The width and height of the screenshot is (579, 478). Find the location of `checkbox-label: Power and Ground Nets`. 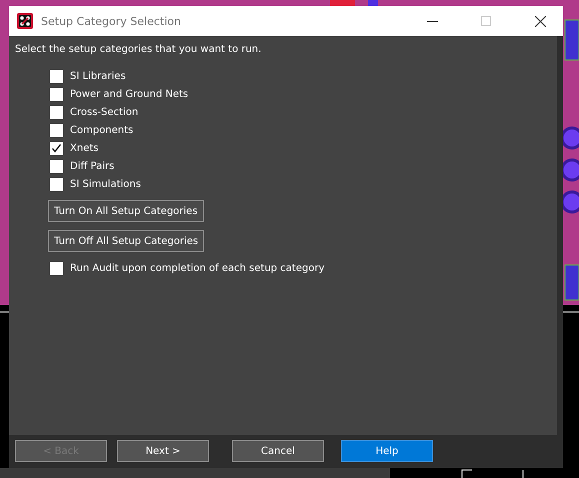

checkbox-label: Power and Ground Nets is located at coordinates (129, 94).